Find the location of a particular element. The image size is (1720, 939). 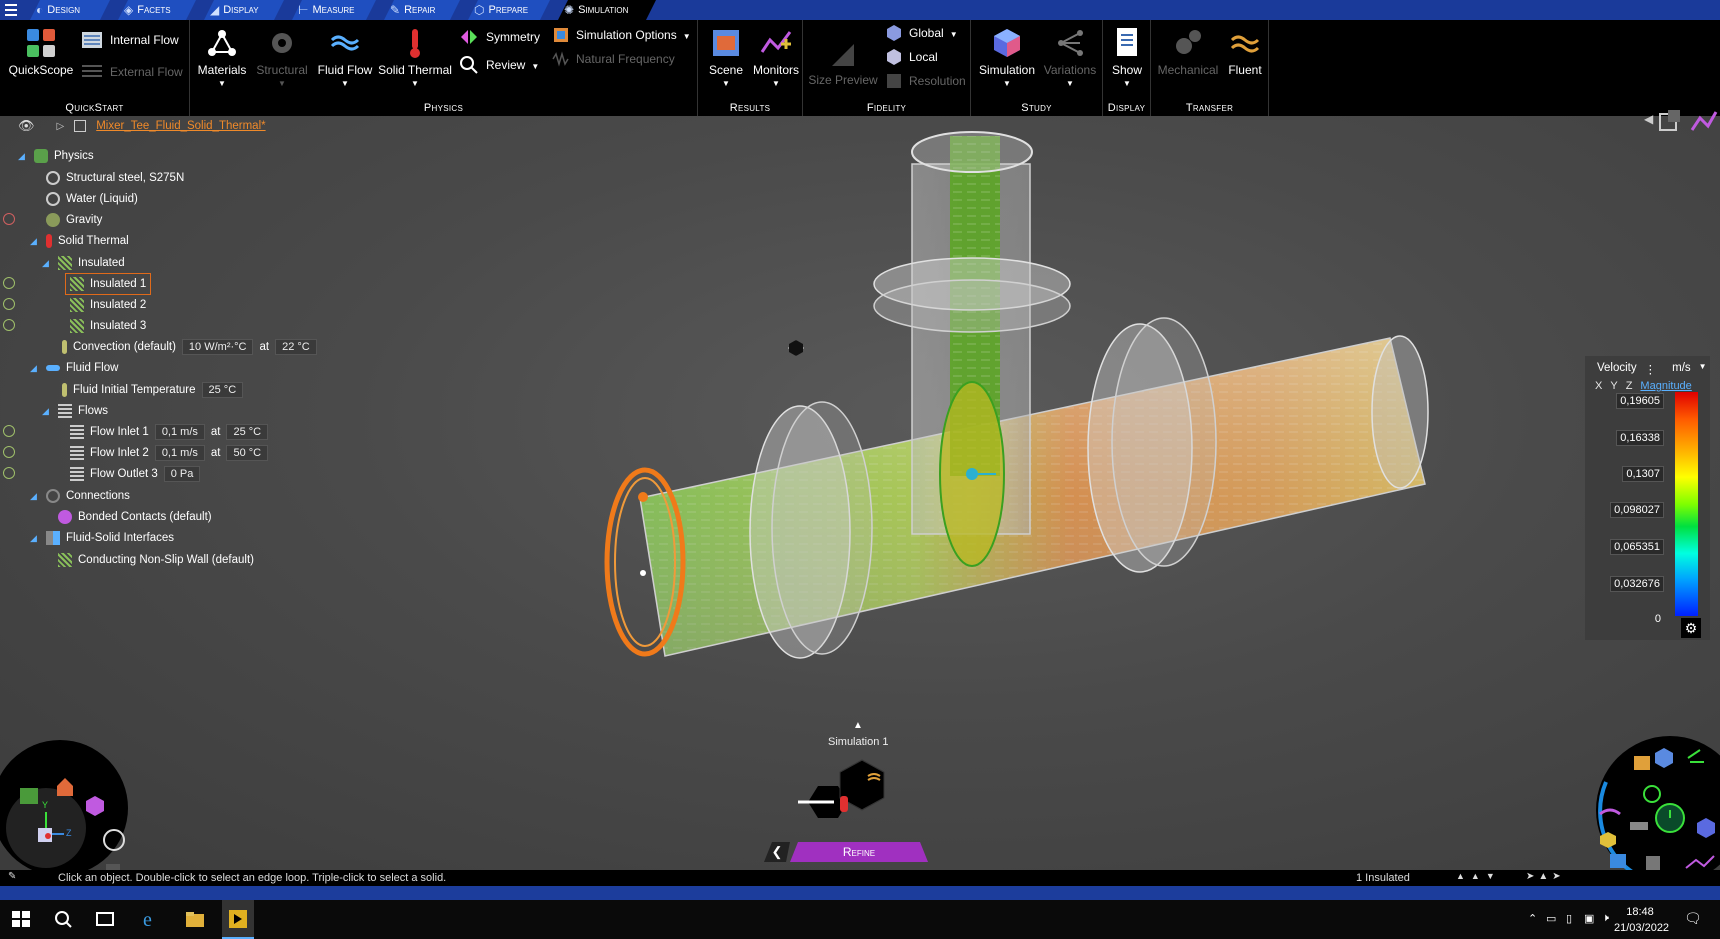

structural-button: Structural ▼ is located at coordinates (282, 57).